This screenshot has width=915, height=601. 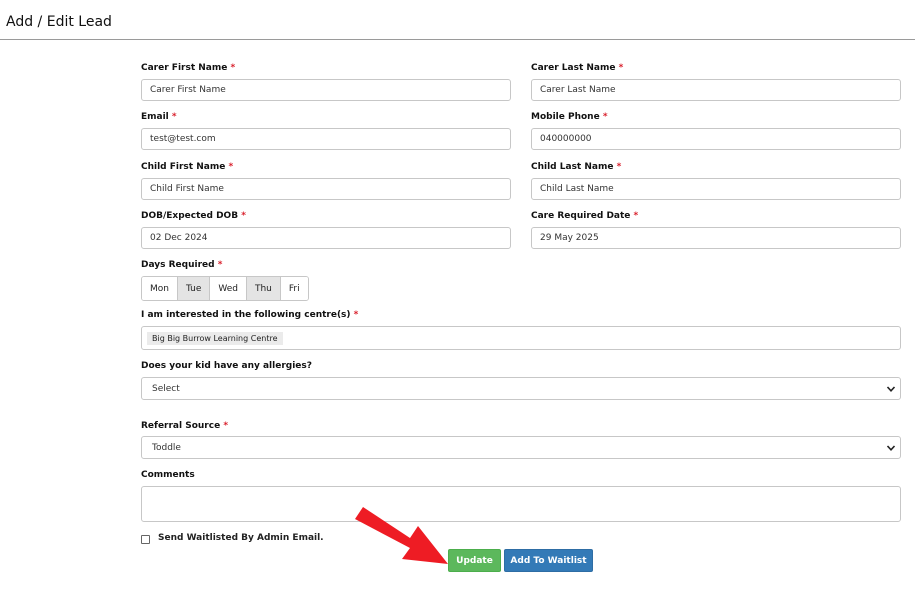 I want to click on comments-label: Comments, so click(x=168, y=475).